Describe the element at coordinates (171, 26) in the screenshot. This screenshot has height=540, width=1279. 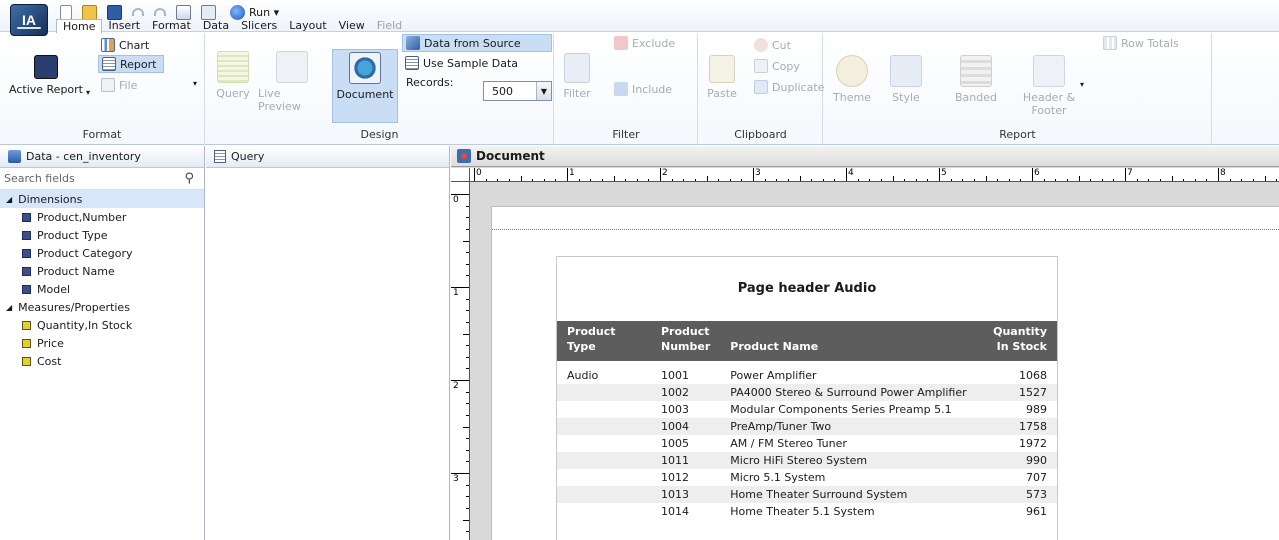
I see `tab-format: Format` at that location.